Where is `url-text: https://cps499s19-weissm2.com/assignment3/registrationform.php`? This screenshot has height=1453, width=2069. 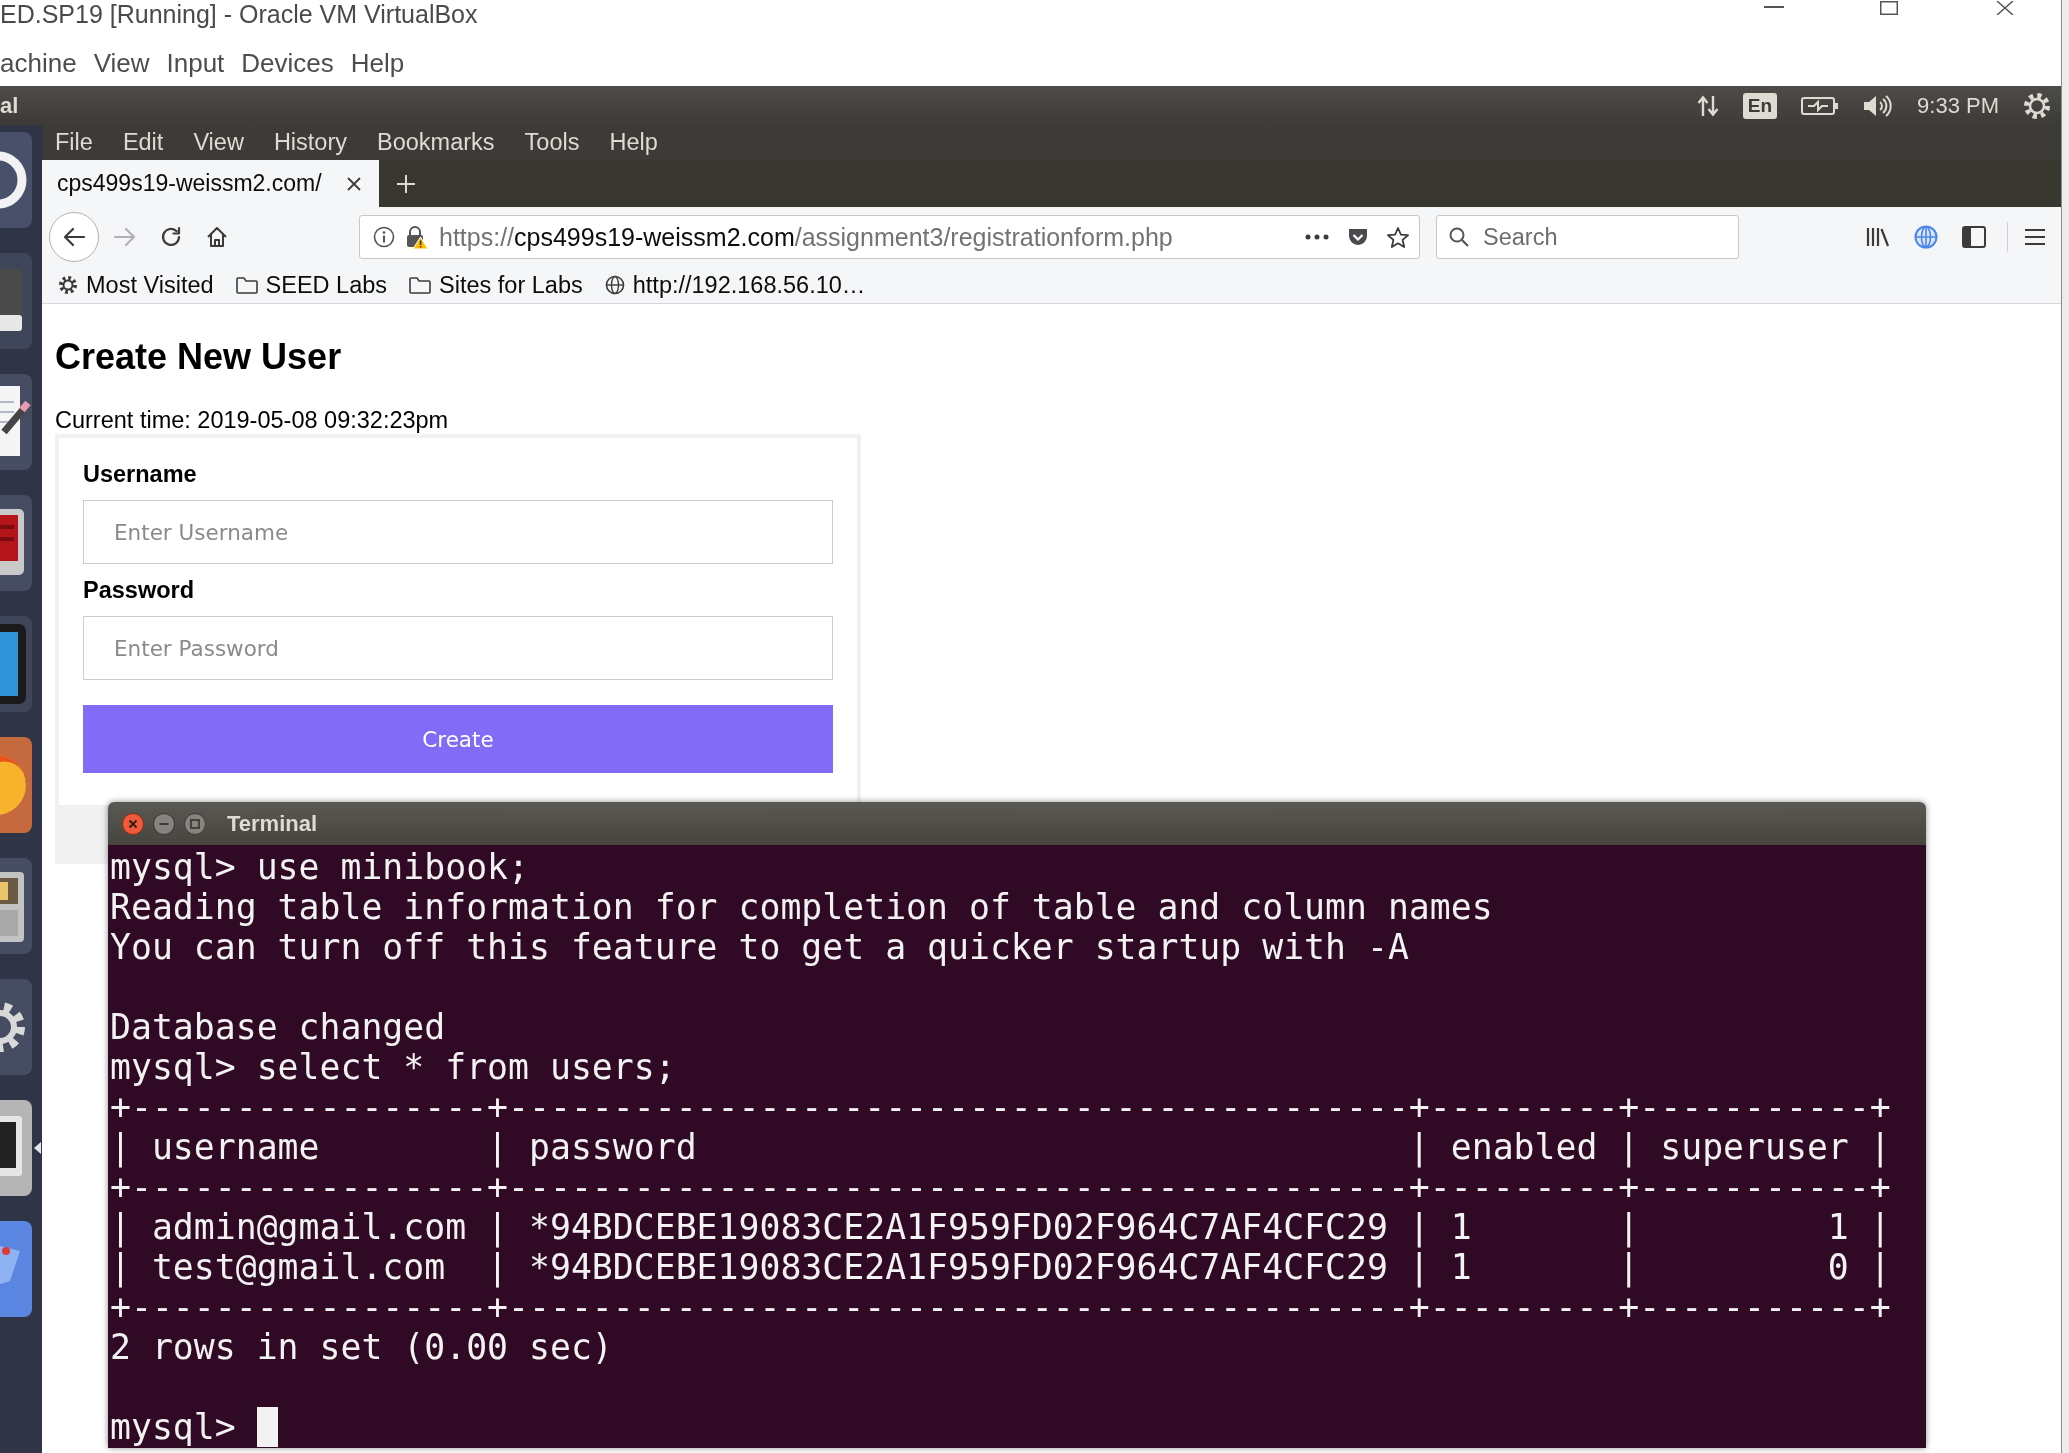 url-text: https://cps499s19-weissm2.com/assignment3/registrationform.php is located at coordinates (806, 237).